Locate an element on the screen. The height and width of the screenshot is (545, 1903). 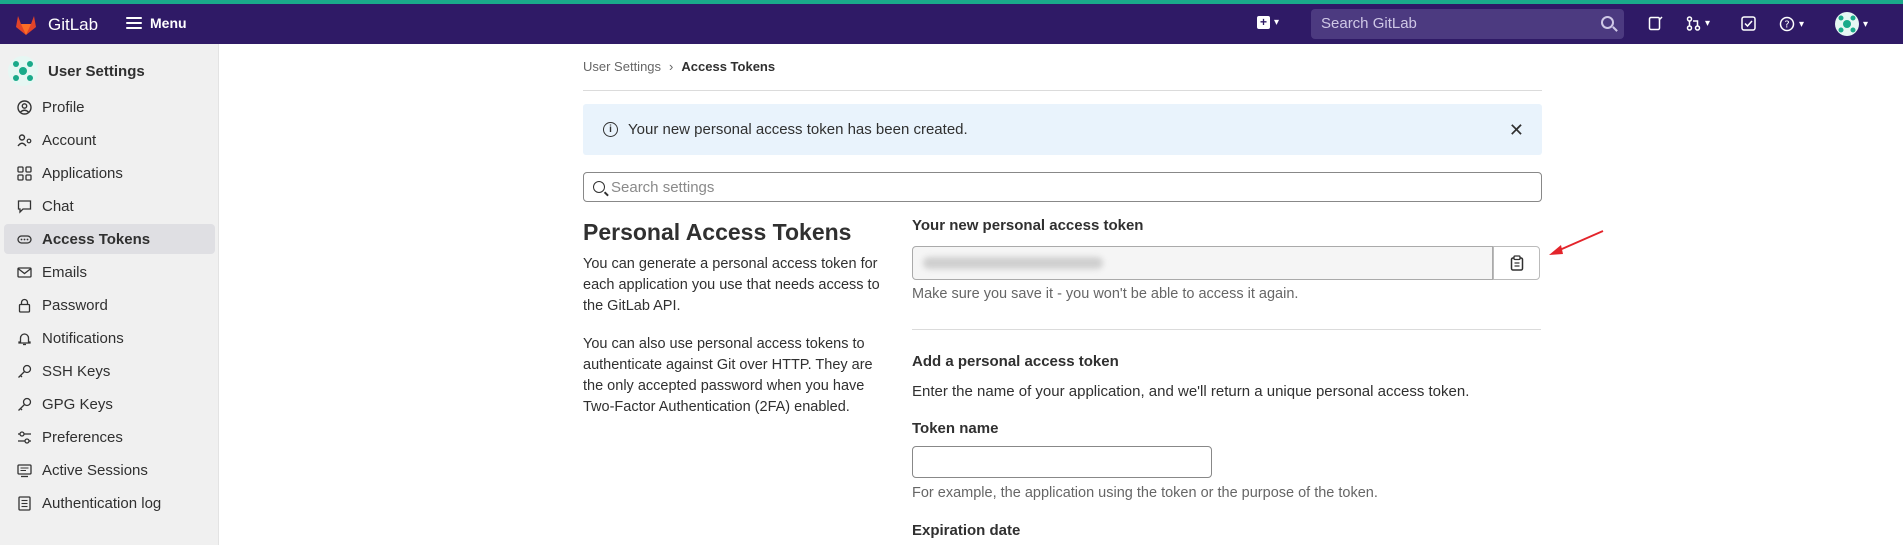
settings-search-placeholder: Search settings is located at coordinates (663, 187).